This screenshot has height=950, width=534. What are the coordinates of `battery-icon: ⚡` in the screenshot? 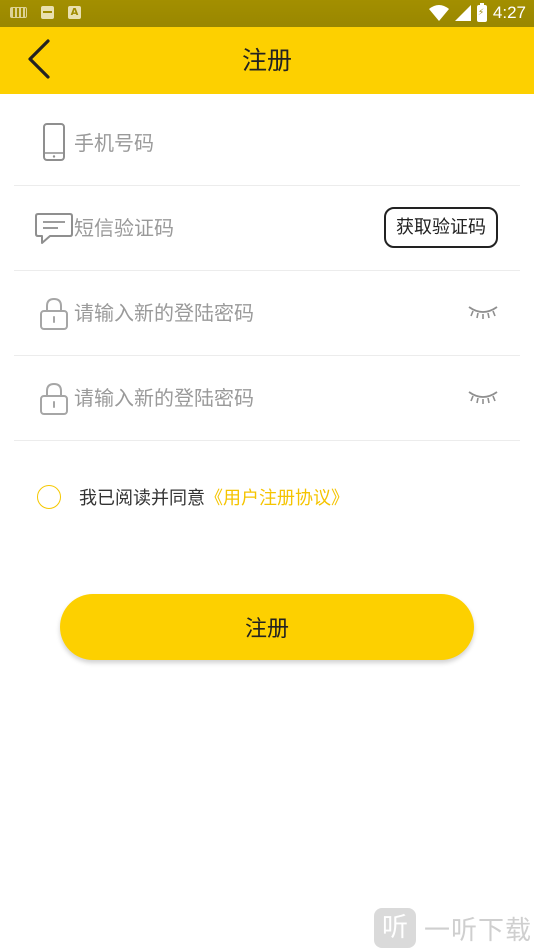 It's located at (481, 12).